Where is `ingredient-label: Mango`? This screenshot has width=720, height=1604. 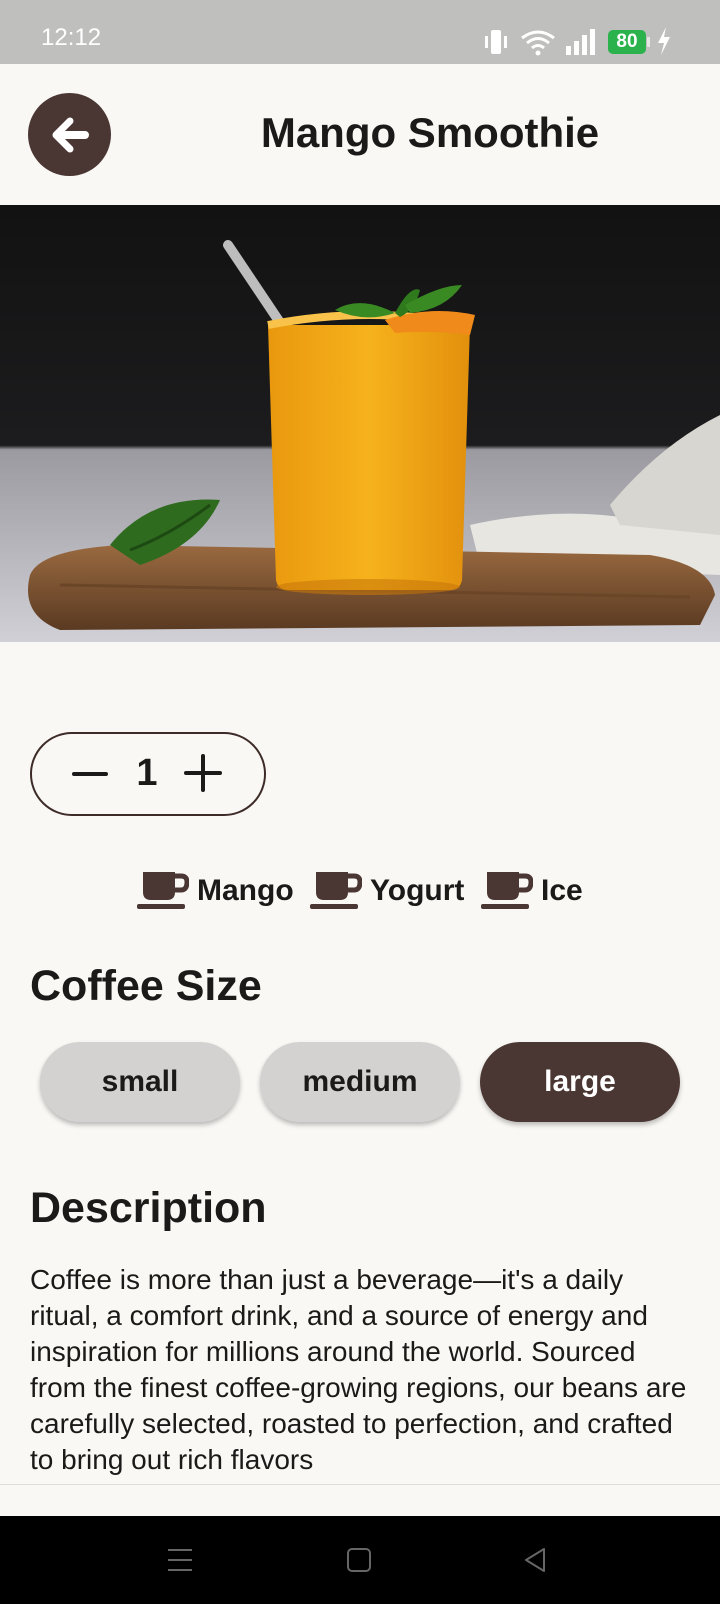
ingredient-label: Mango is located at coordinates (245, 890).